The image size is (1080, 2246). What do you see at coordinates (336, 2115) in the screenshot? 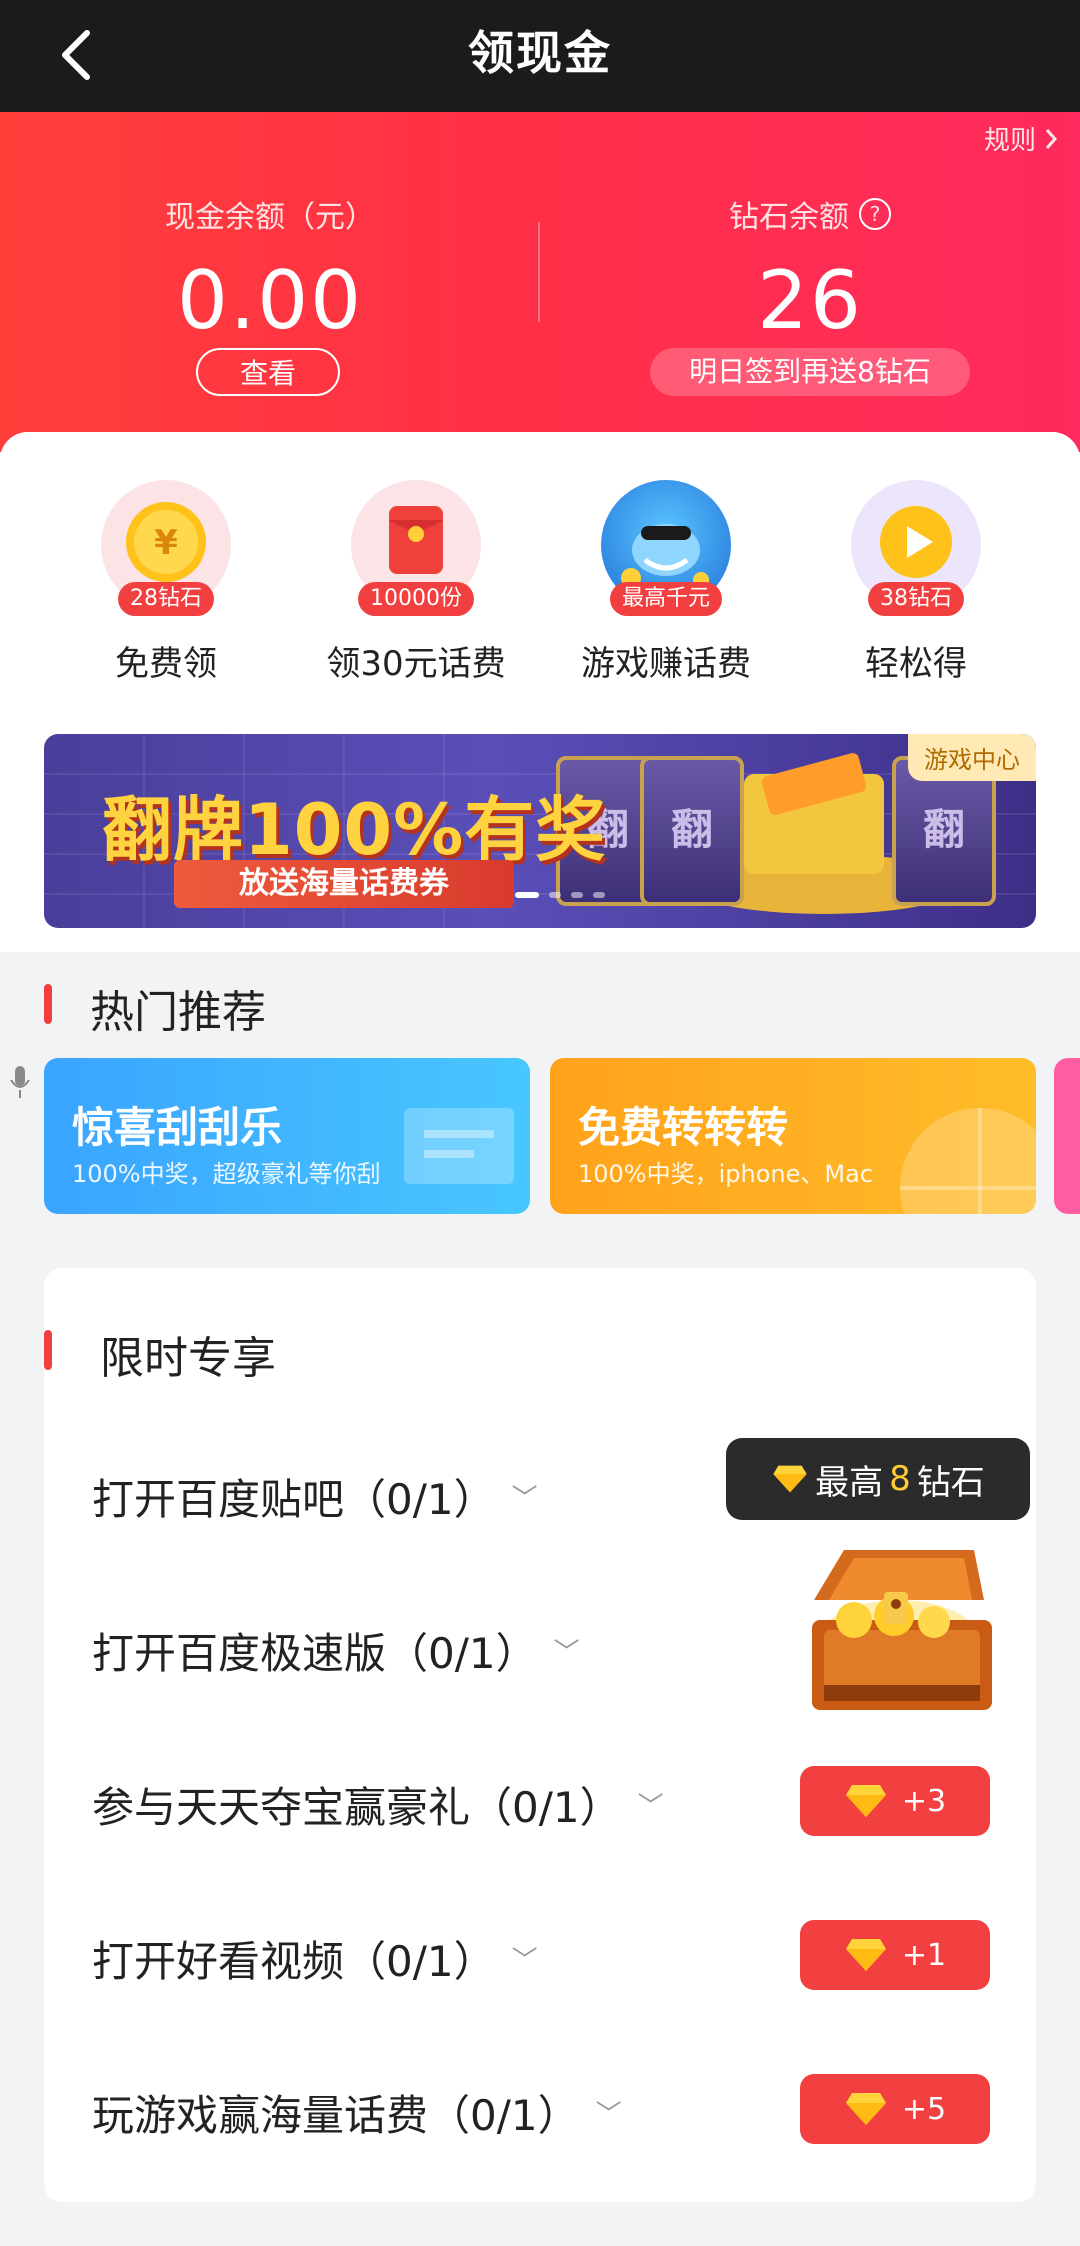
I see `task-label: 玩游戏赢海量话费（0/1）` at bounding box center [336, 2115].